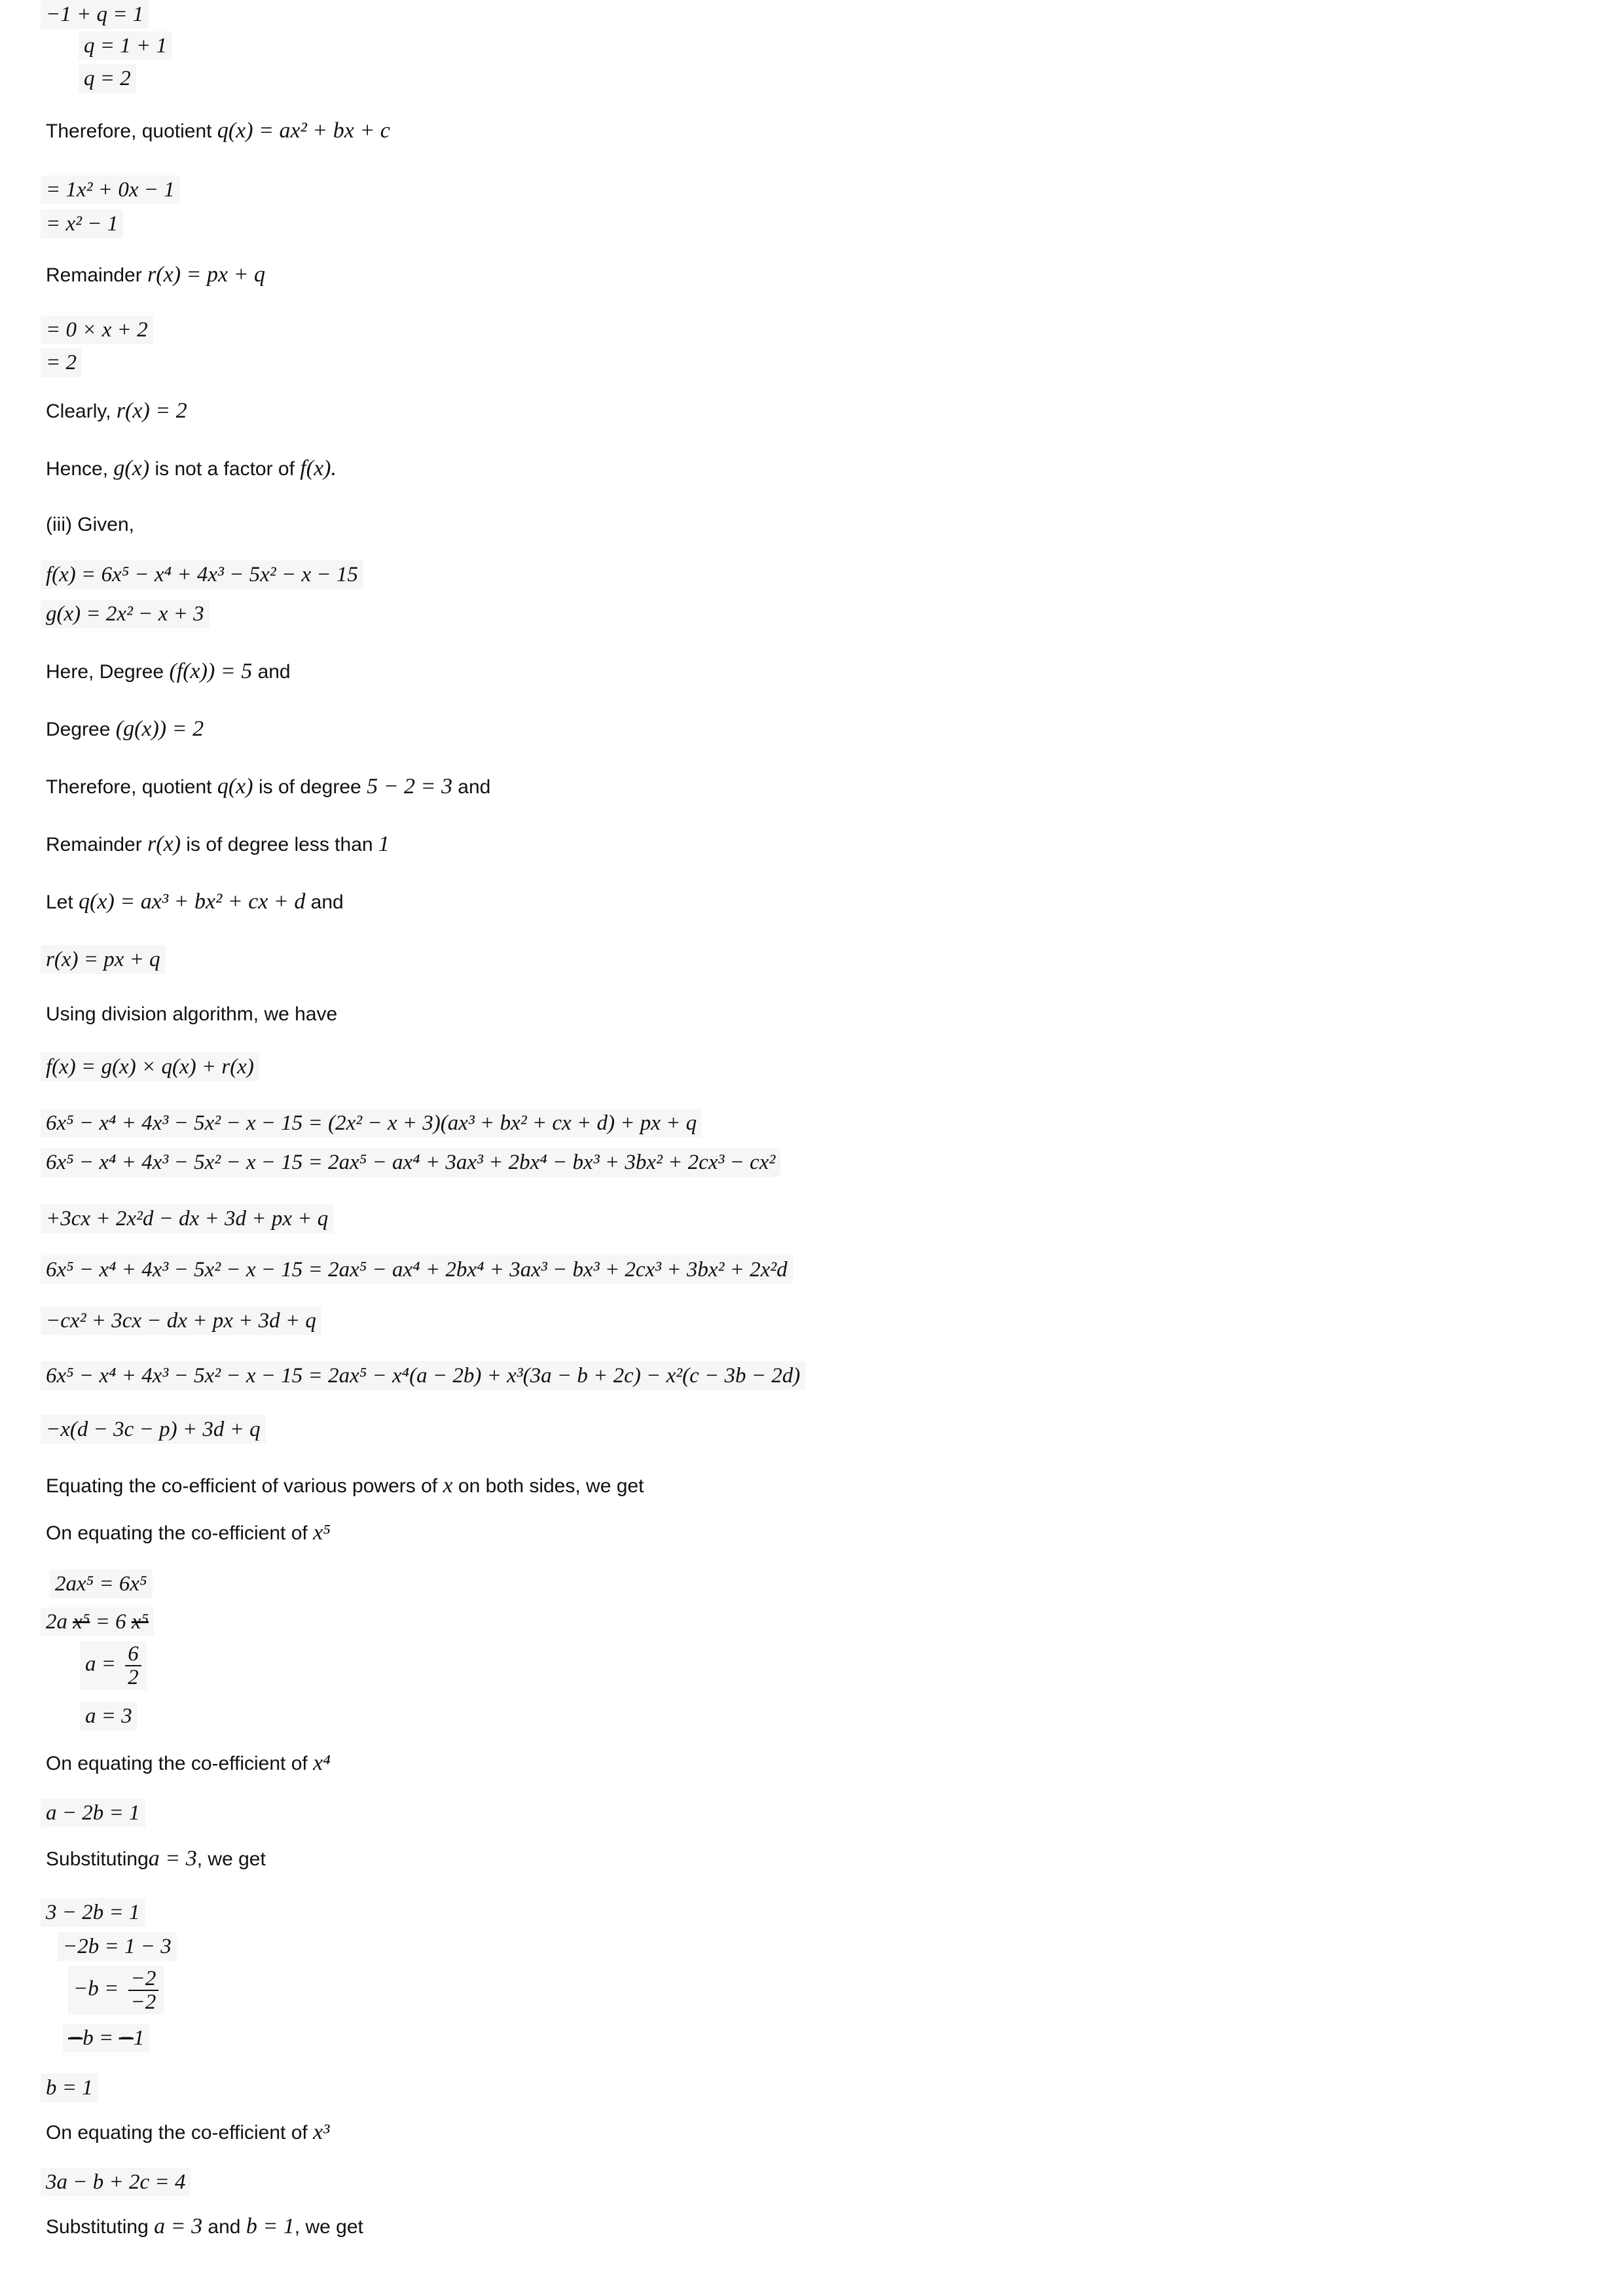 Image resolution: width=1623 pixels, height=2296 pixels. I want to click on denominator: −2, so click(143, 2002).